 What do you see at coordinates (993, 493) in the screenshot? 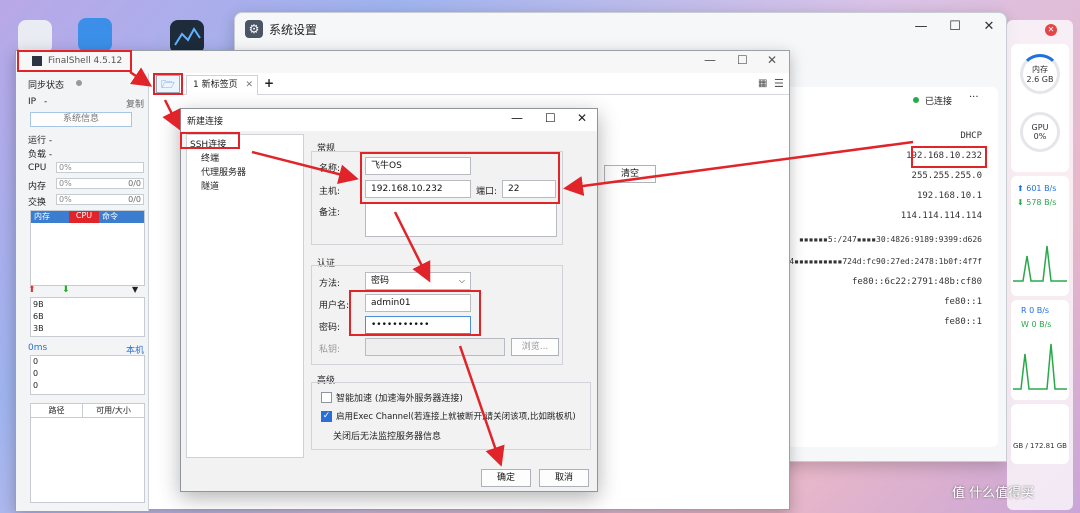
I see `watermark: 值 什么值得买` at bounding box center [993, 493].